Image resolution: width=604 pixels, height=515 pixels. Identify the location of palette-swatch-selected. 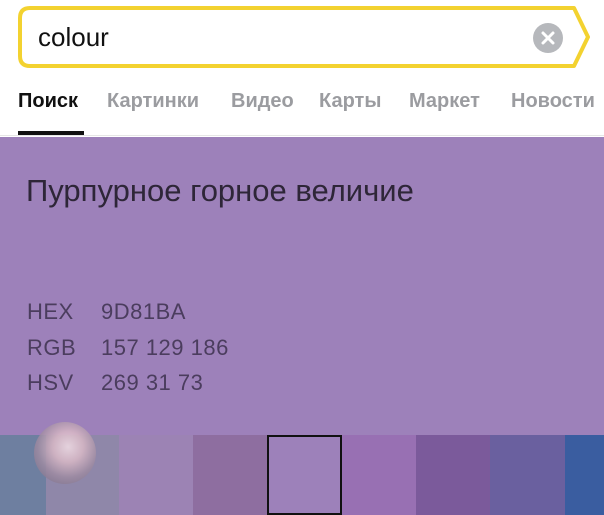
(304, 475).